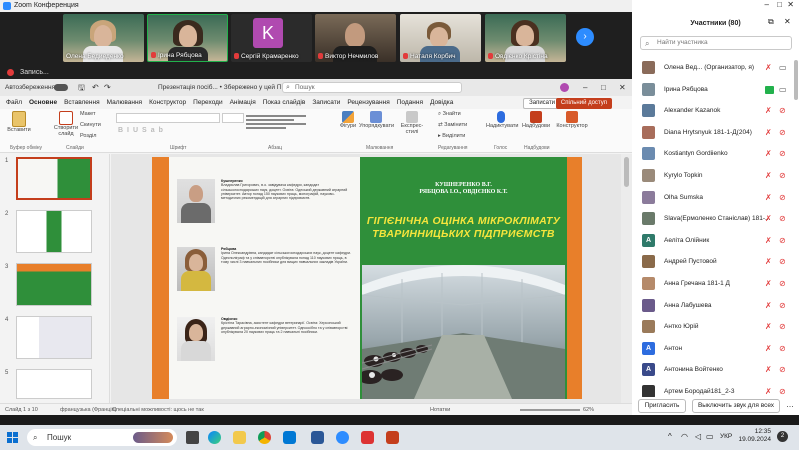  Describe the element at coordinates (782, 436) in the screenshot. I see `notifications-icon: 2` at that location.